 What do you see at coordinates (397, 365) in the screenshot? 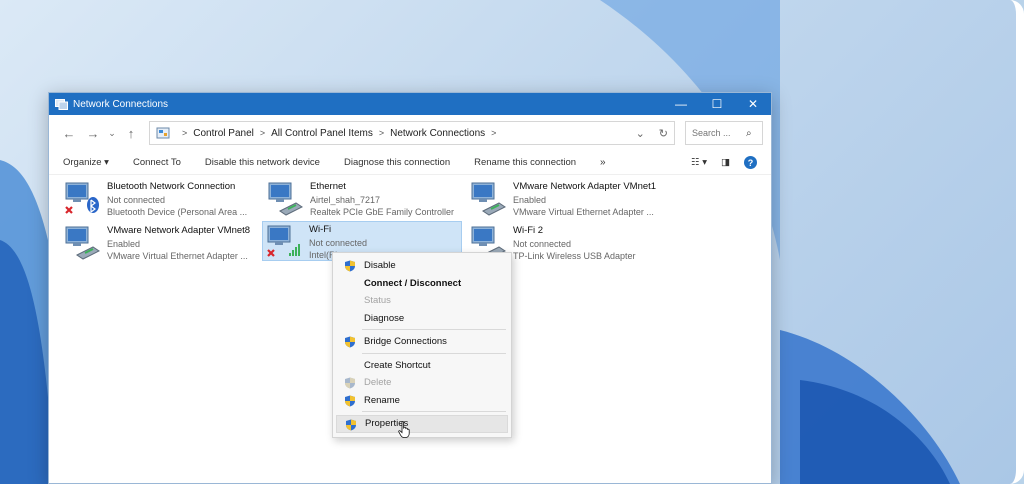
I see `menu-label: Create Shortcut` at bounding box center [397, 365].